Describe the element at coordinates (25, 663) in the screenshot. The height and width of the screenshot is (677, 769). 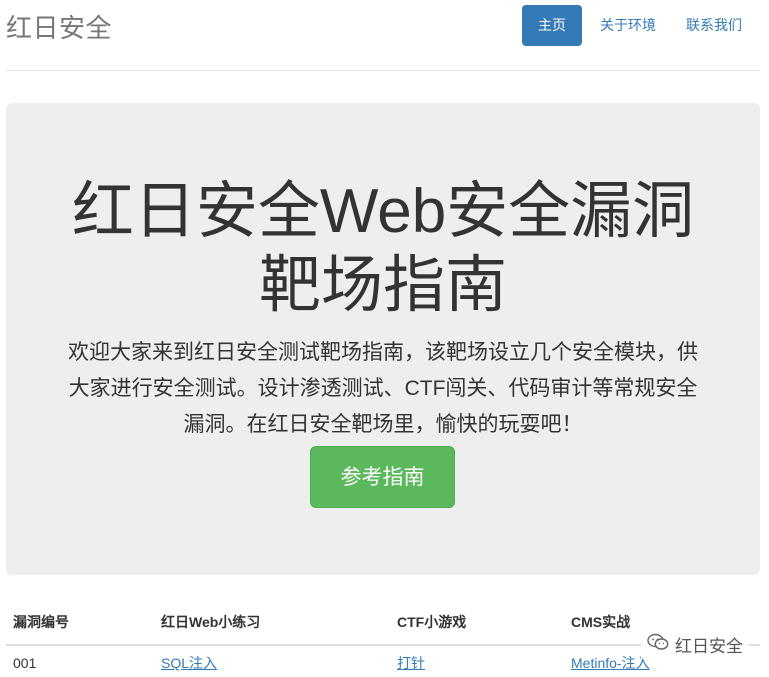
I see `cell-vuln-id: 001` at that location.